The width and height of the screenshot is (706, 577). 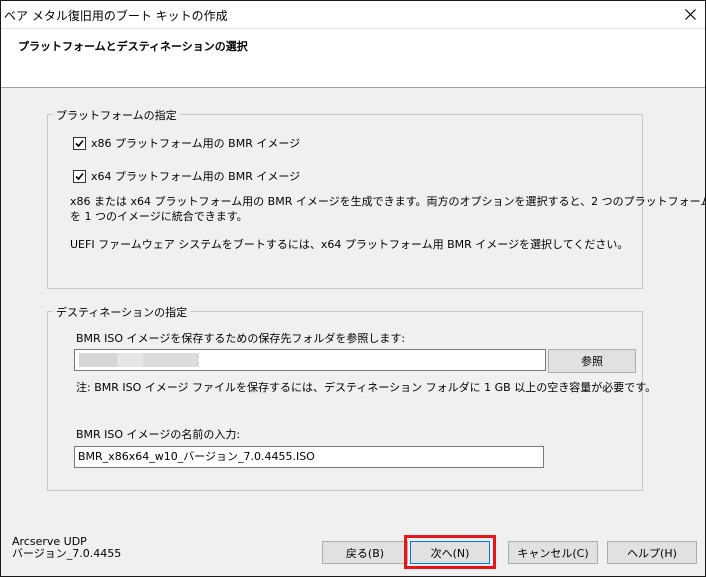 I want to click on next-button: 次へ(N), so click(x=450, y=552).